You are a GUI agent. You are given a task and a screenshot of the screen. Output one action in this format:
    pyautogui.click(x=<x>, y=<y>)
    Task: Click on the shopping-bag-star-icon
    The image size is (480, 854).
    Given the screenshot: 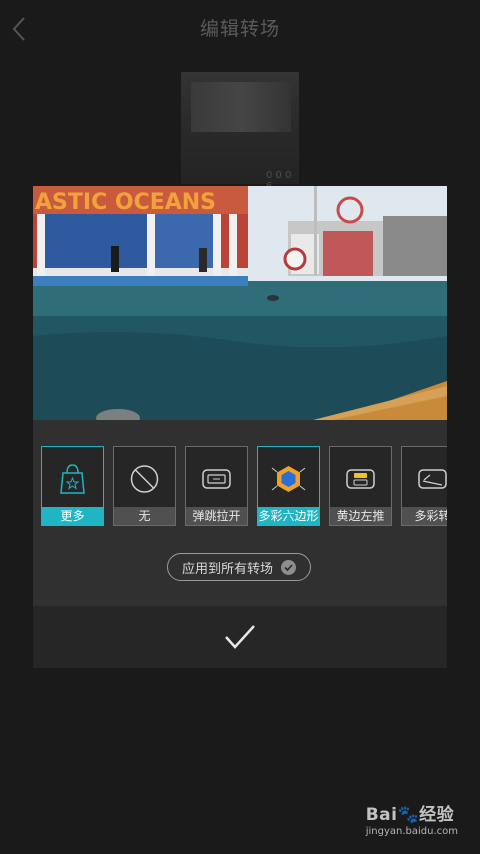 What is the action you would take?
    pyautogui.click(x=72, y=479)
    